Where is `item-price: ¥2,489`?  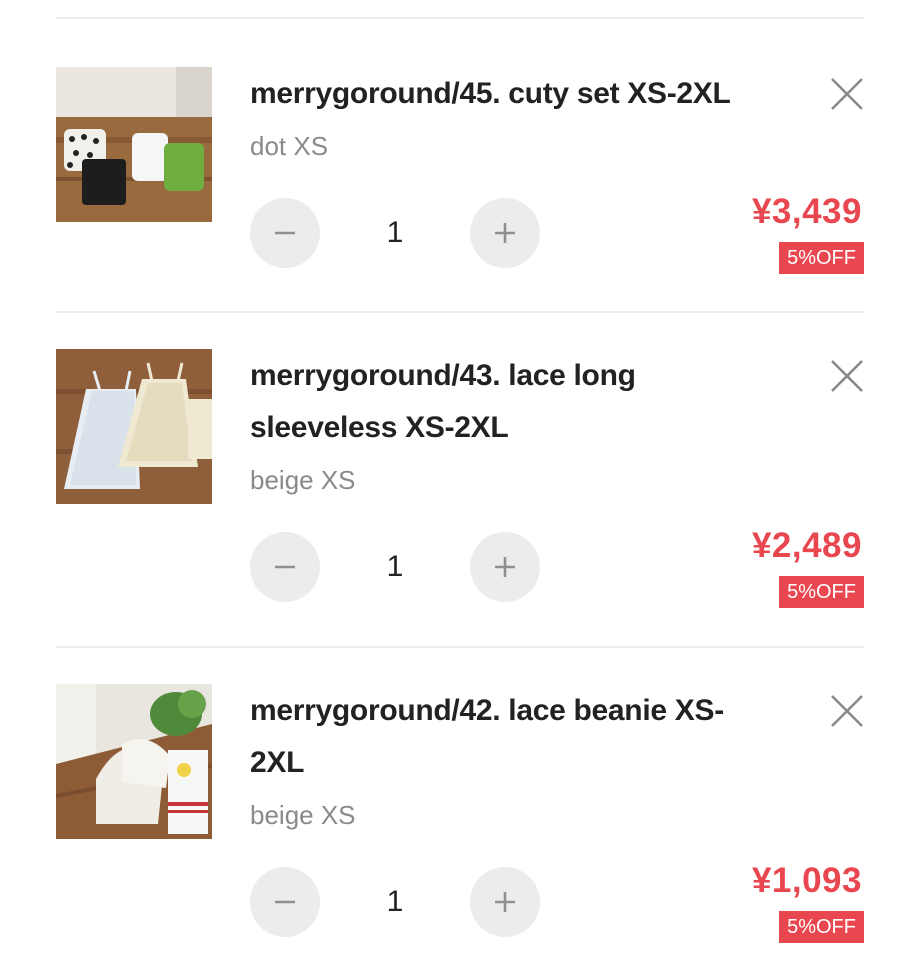 item-price: ¥2,489 is located at coordinates (806, 545).